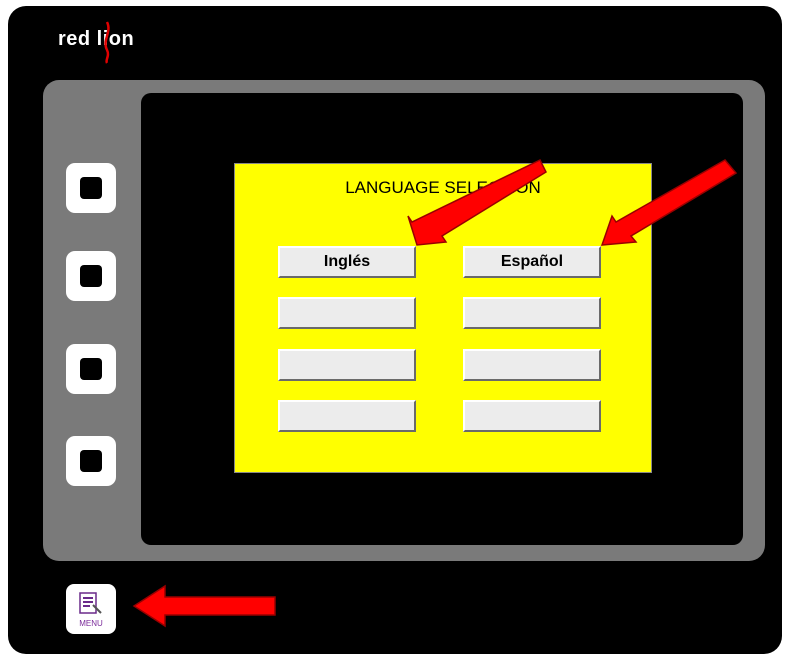 This screenshot has height=660, width=790. What do you see at coordinates (91, 623) in the screenshot?
I see `menu-label: MENU` at bounding box center [91, 623].